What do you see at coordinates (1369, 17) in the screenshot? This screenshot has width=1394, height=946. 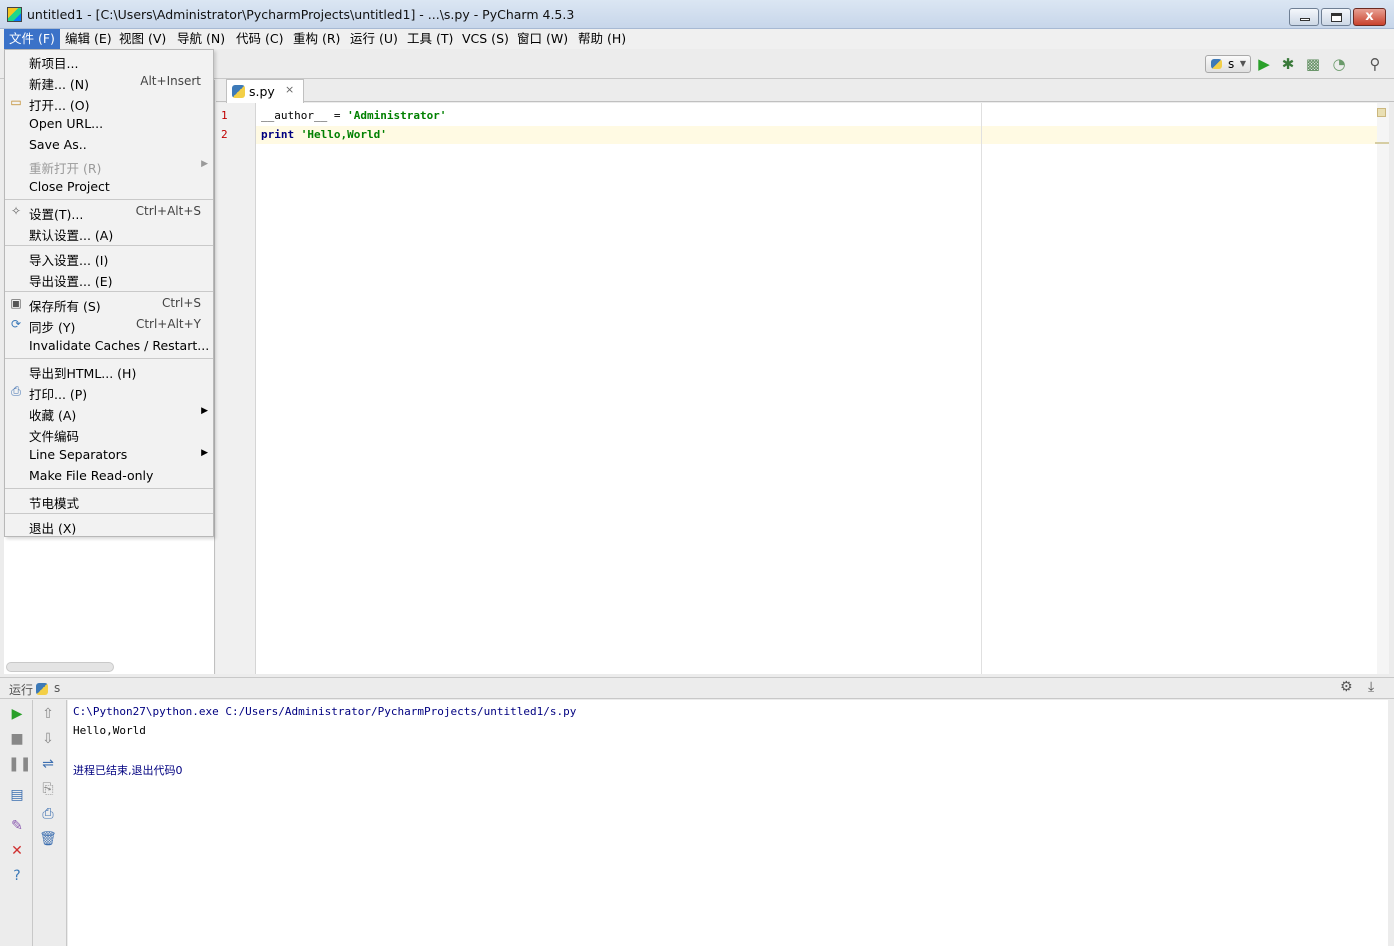 I see `close-button: x` at bounding box center [1369, 17].